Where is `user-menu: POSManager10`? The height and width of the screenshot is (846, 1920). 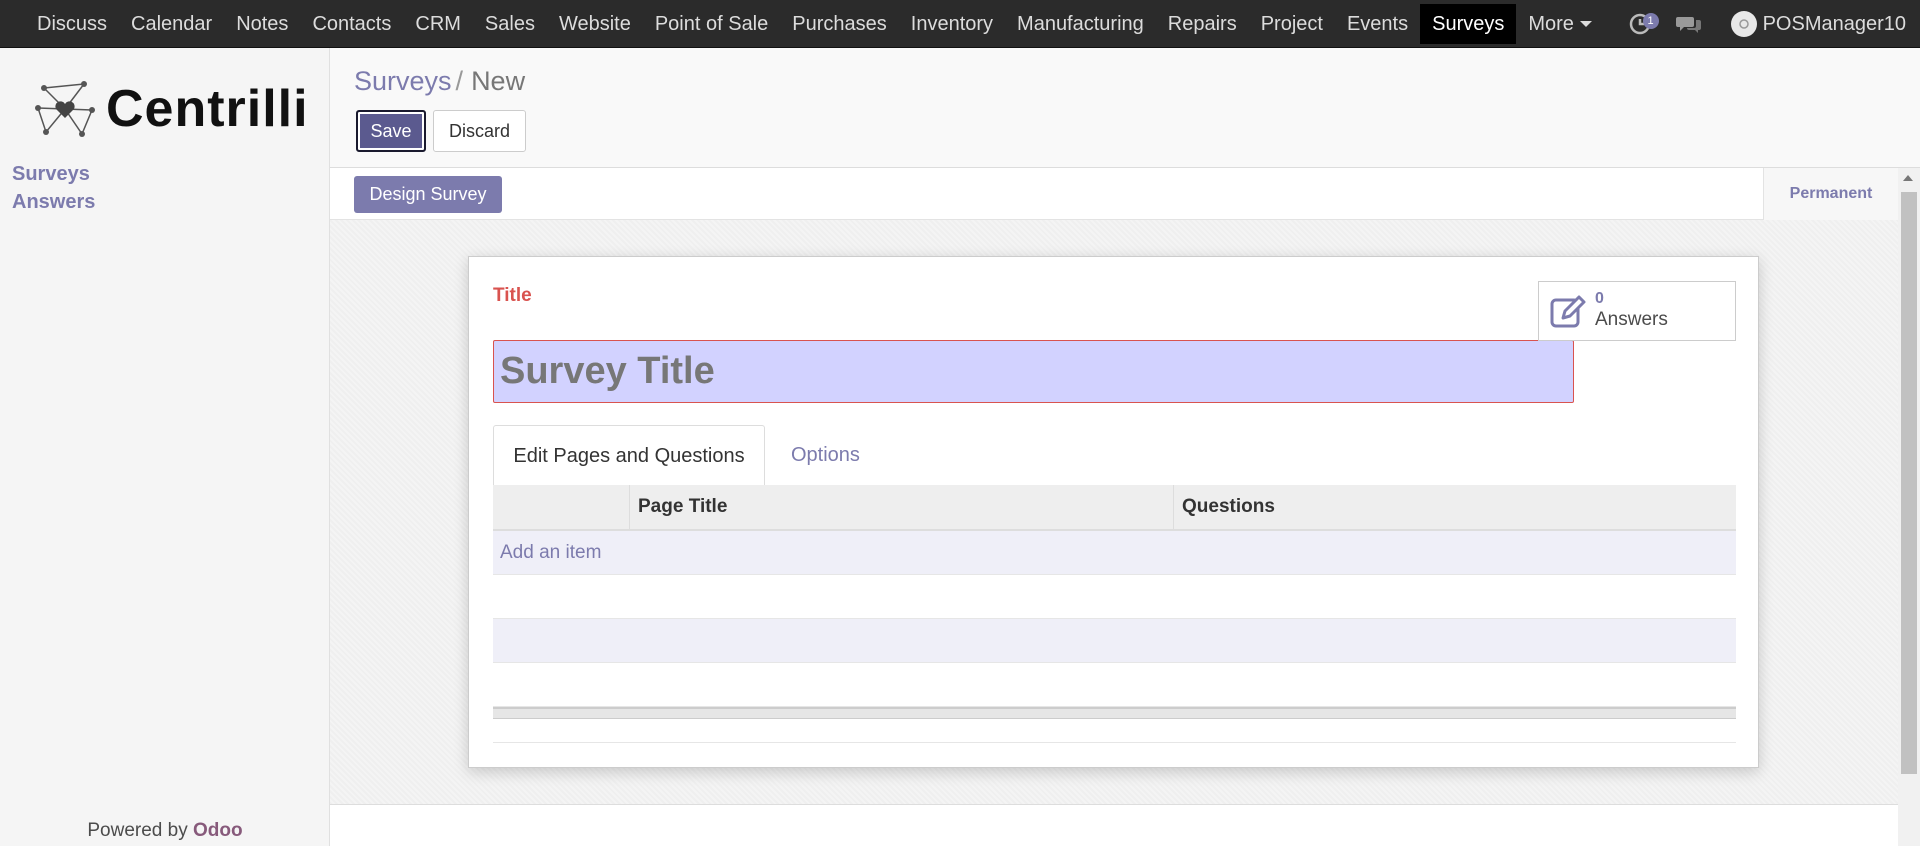 user-menu: POSManager10 is located at coordinates (1818, 24).